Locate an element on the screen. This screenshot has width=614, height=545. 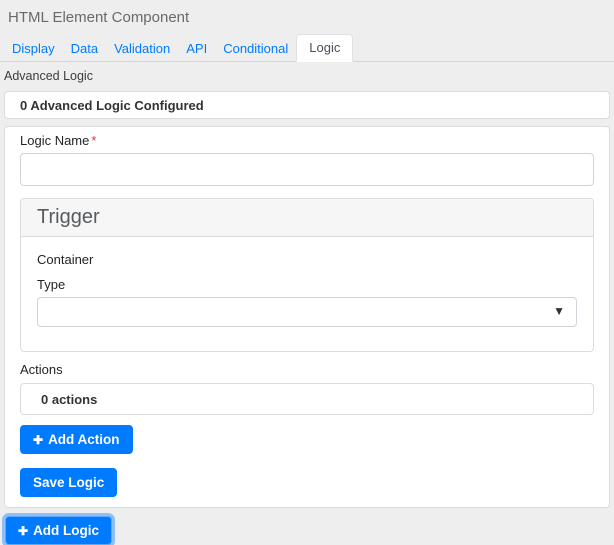
actions-summary-panel: 0 actions is located at coordinates (307, 399).